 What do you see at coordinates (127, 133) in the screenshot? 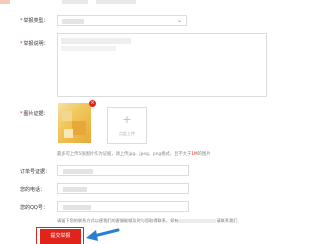
I see `upload-text: 点此上传` at bounding box center [127, 133].